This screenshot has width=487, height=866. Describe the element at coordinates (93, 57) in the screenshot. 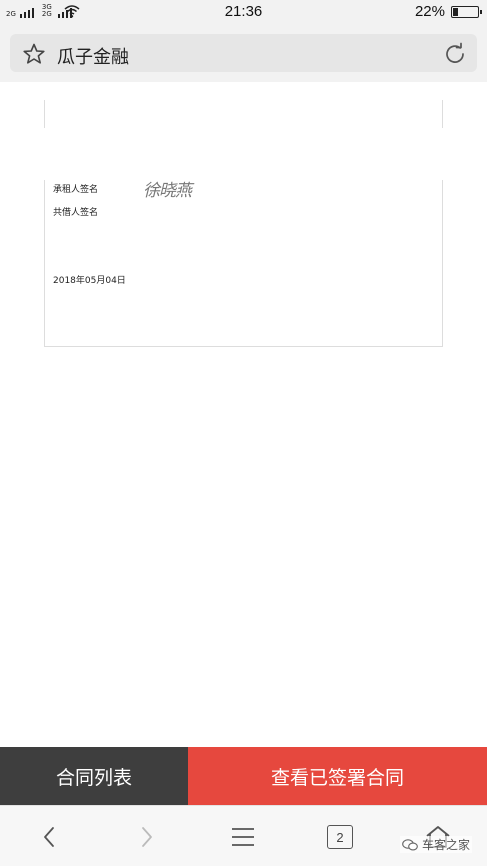

I see `page-title: 瓜子金融` at that location.